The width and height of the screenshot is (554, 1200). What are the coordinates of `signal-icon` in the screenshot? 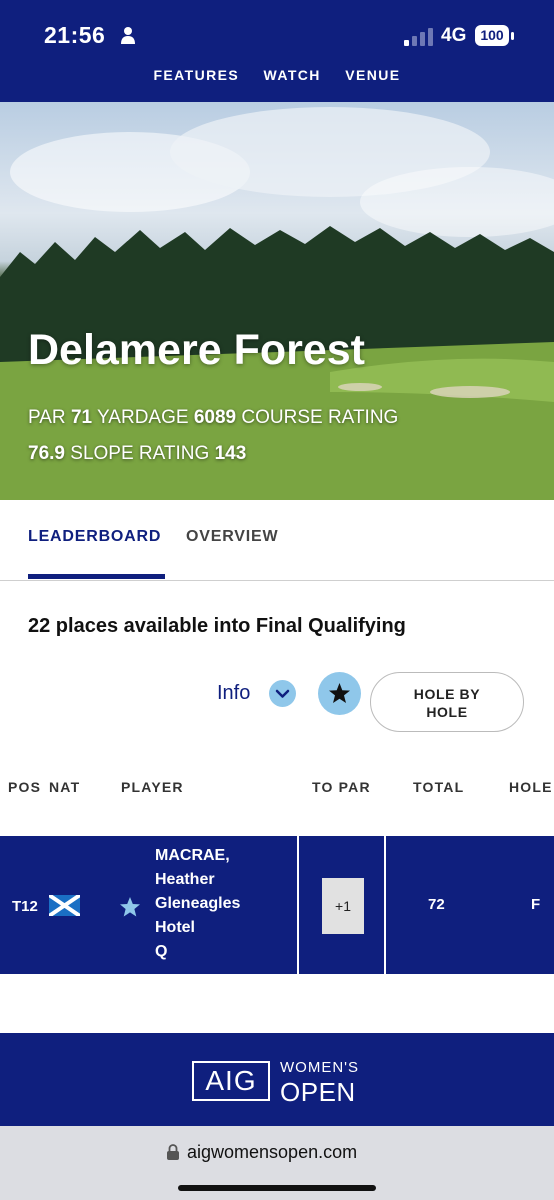 It's located at (418, 37).